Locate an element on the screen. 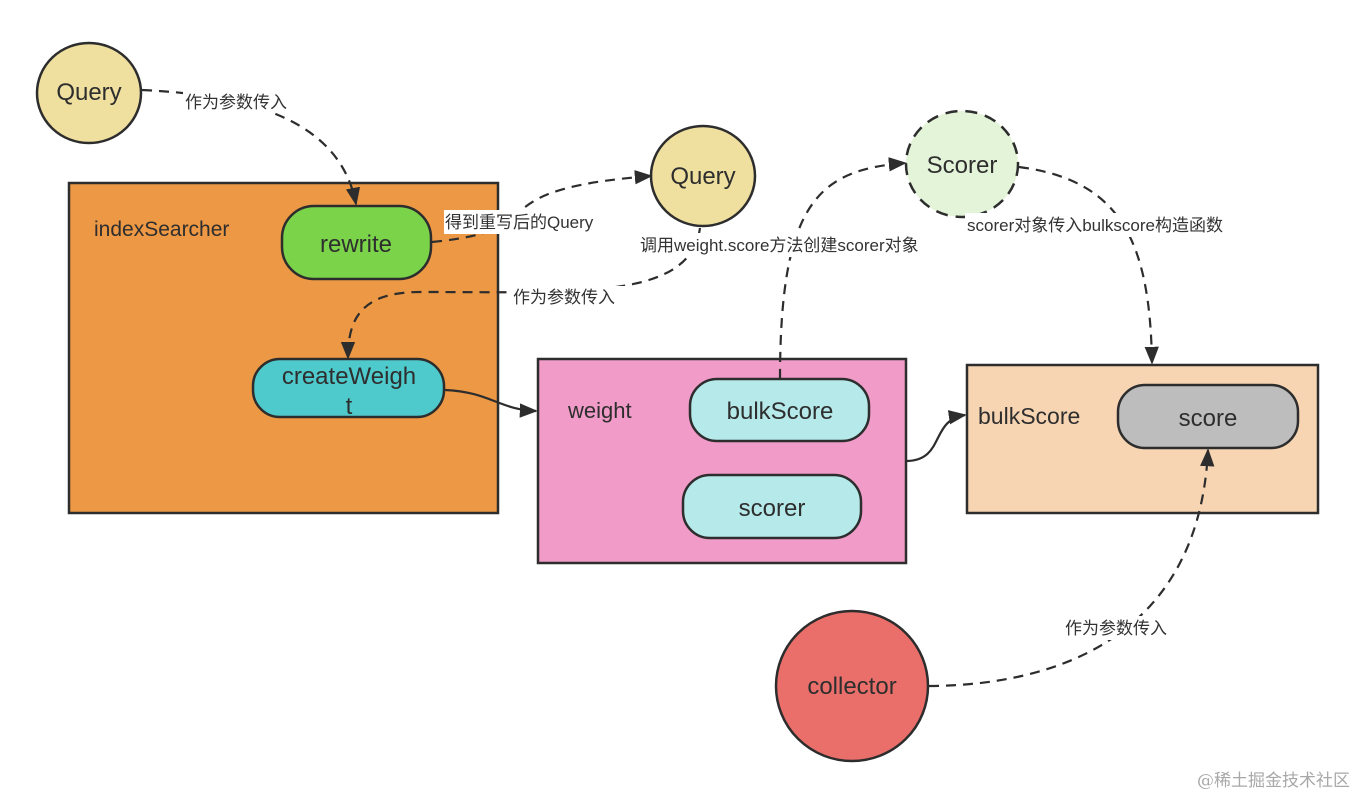  weight-label: weight is located at coordinates (599, 410).